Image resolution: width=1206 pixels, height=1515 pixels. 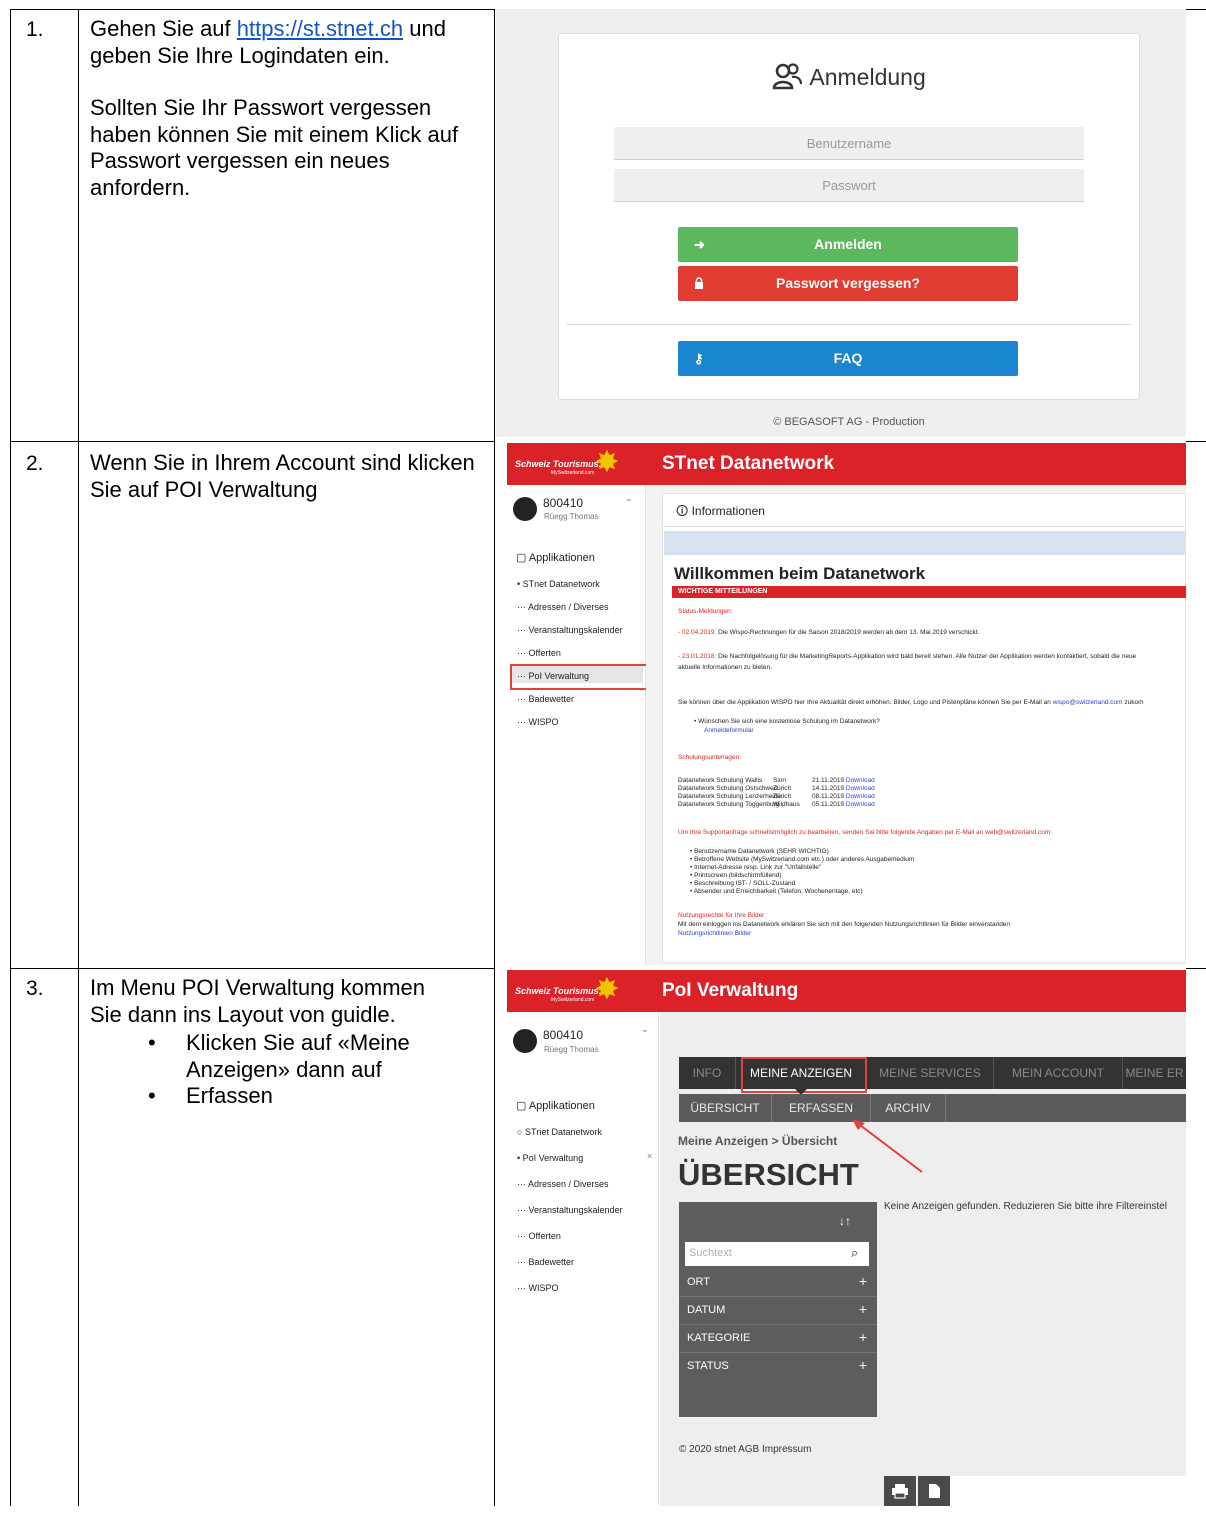 What do you see at coordinates (714, 933) in the screenshot?
I see `rights-link: Nutzungsrichtlinien Bilder` at bounding box center [714, 933].